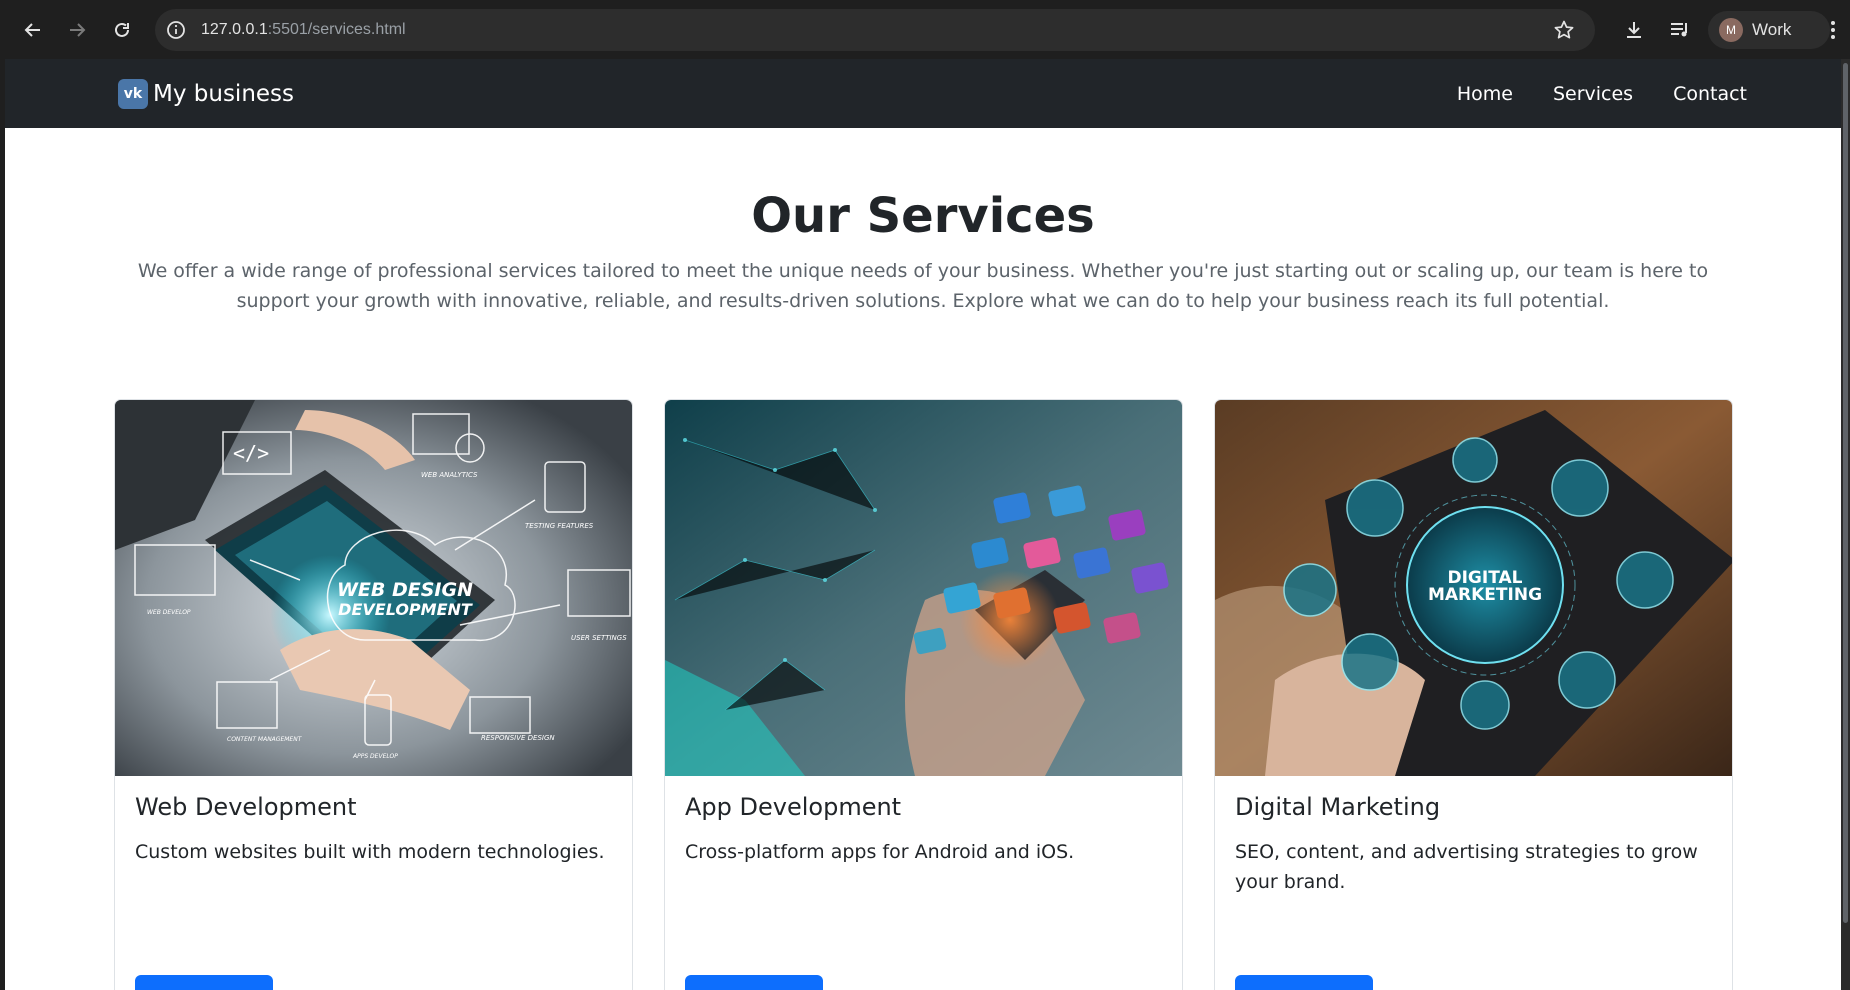  I want to click on arrow-right-icon, so click(78, 30).